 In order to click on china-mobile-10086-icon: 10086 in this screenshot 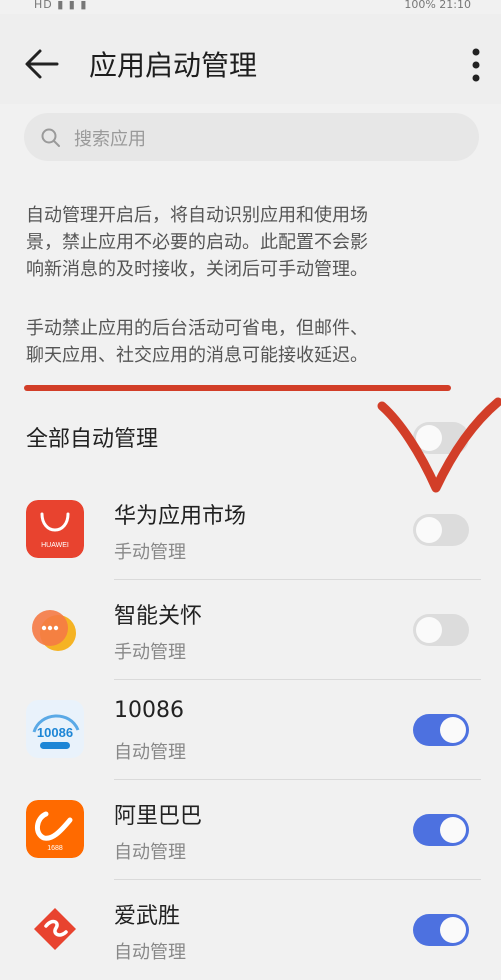, I will do `click(55, 729)`.